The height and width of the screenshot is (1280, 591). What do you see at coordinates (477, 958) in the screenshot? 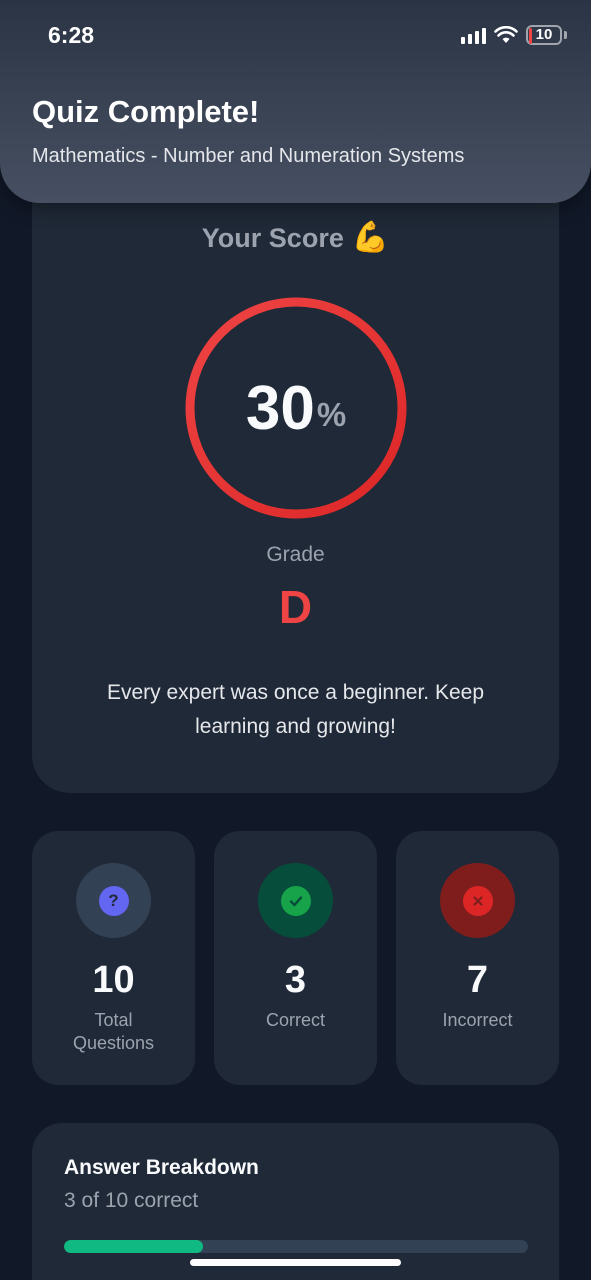
I see `stat-card-incorrect: 7 Incorrect` at bounding box center [477, 958].